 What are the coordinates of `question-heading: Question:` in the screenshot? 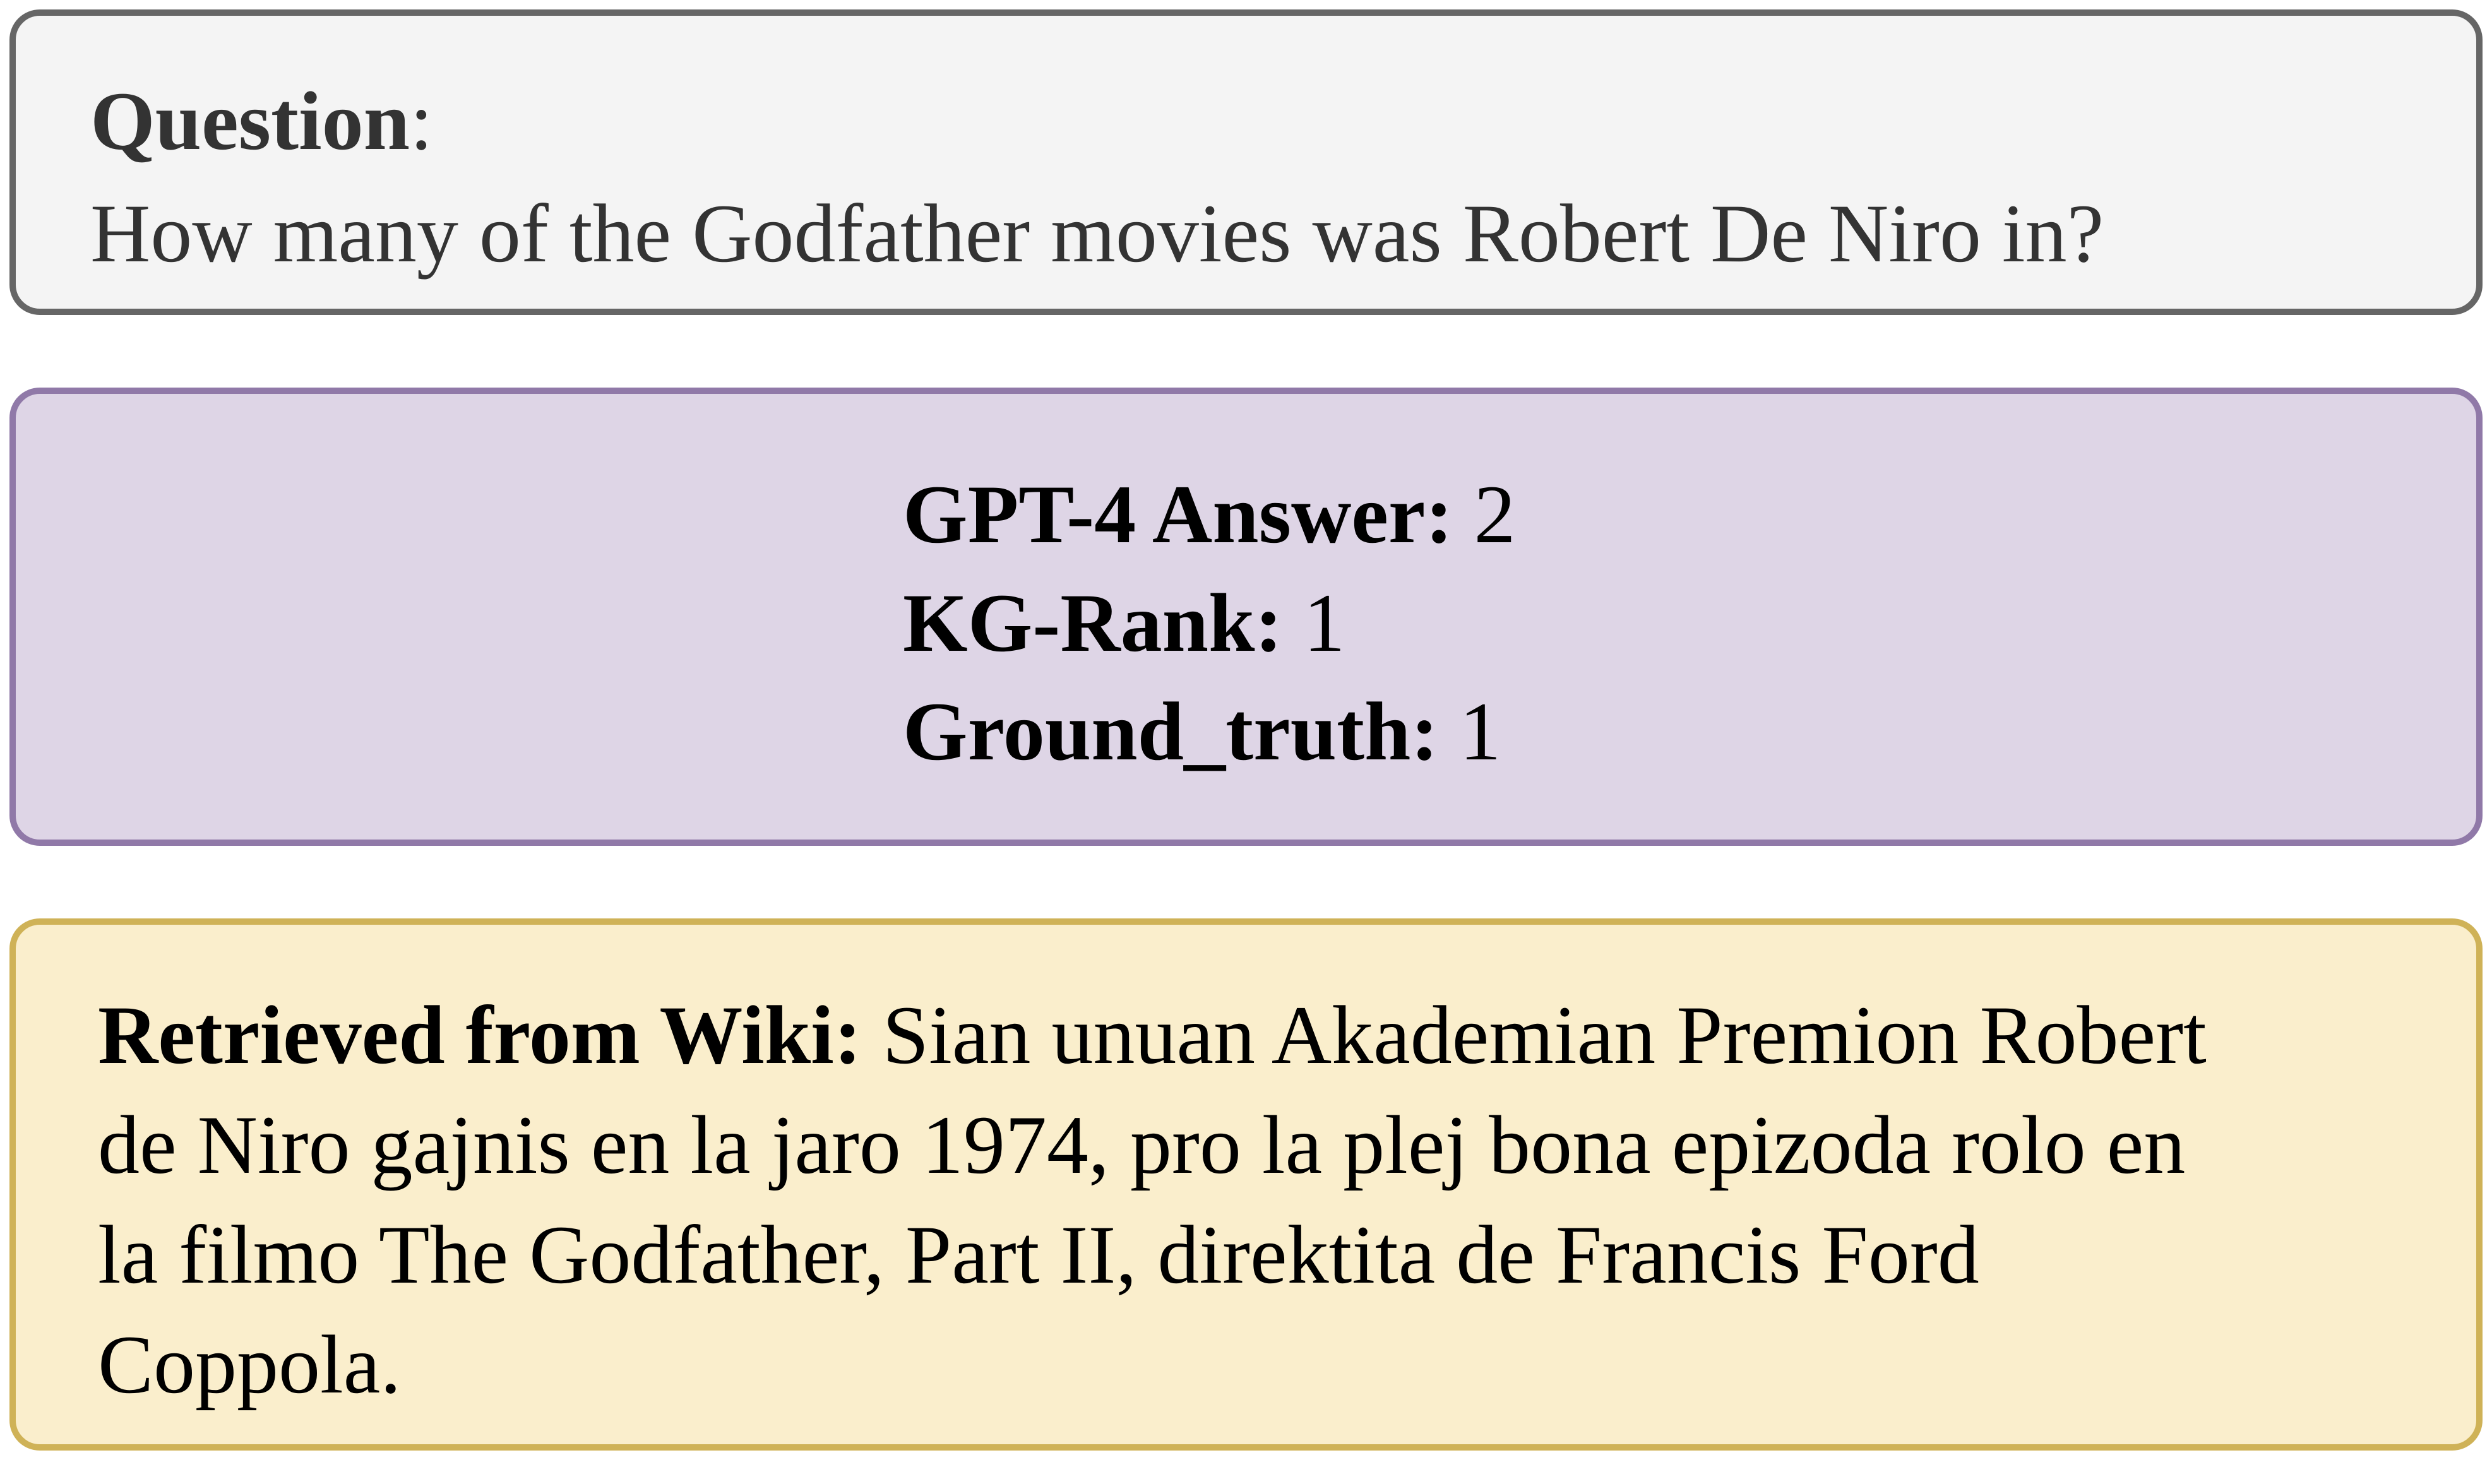 It's located at (261, 121).